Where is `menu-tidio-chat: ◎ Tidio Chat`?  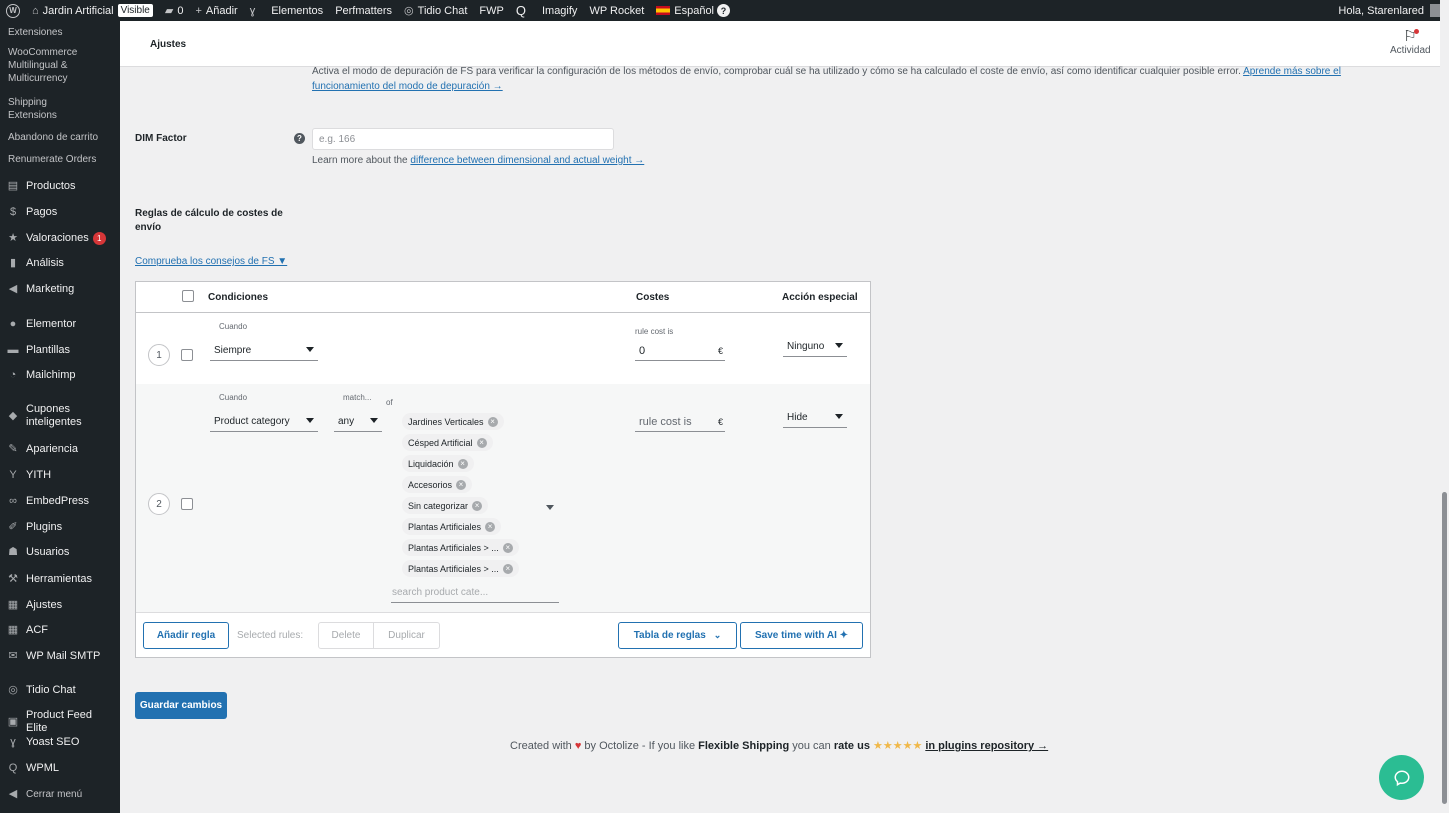
menu-tidio-chat: ◎ Tidio Chat is located at coordinates (41, 690).